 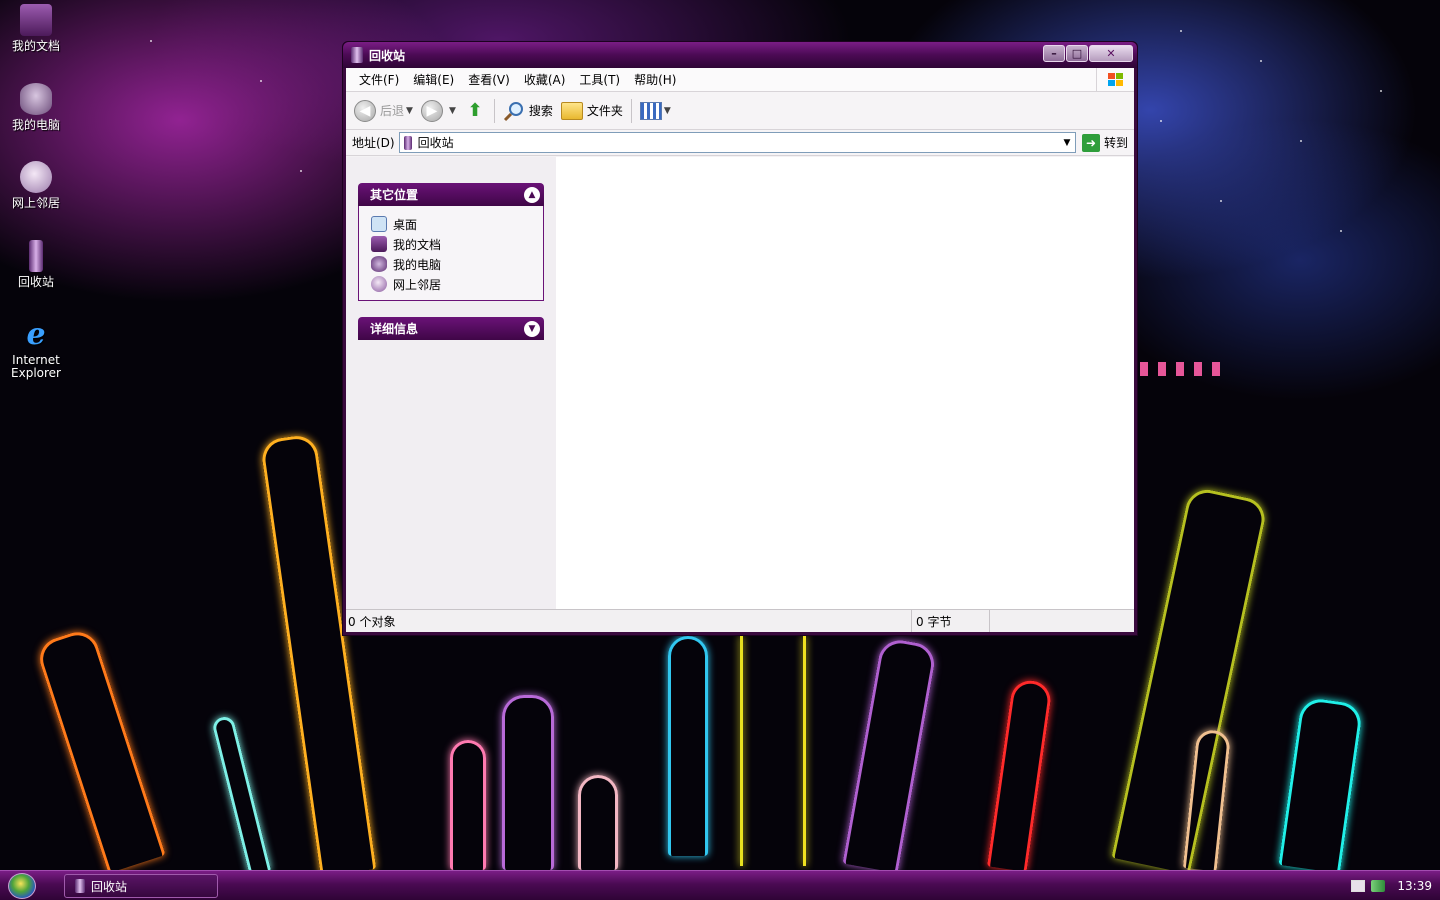 I want to click on search-button: 搜索, so click(x=528, y=111).